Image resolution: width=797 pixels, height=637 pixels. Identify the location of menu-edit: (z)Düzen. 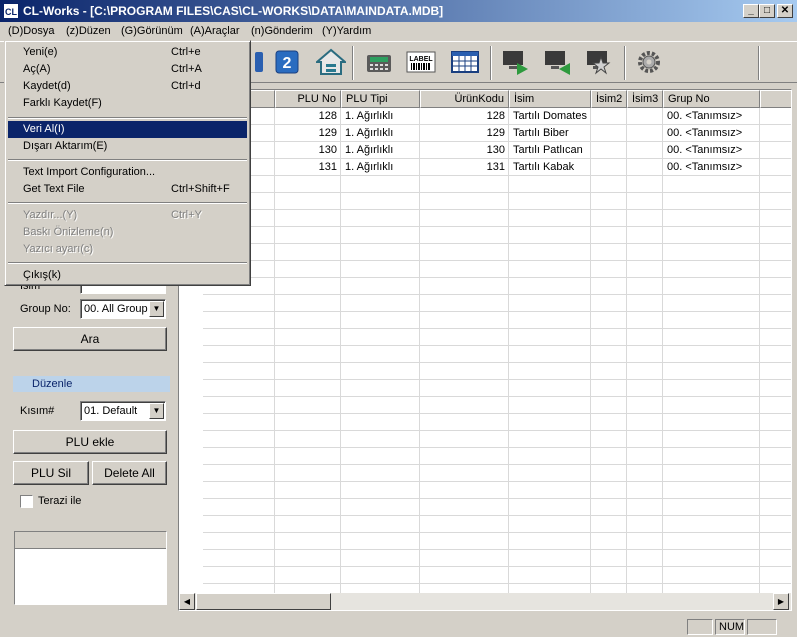
(88, 31).